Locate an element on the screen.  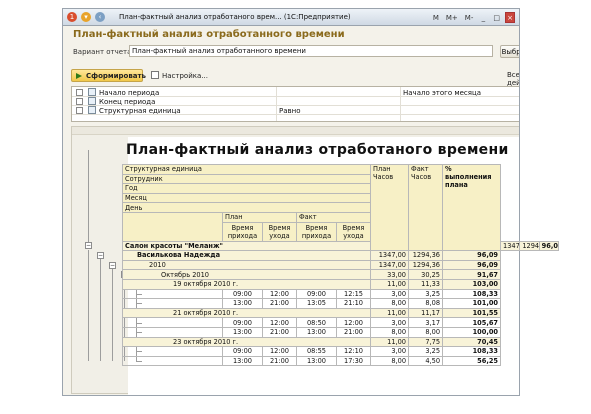
fact-hours: 3,25 is located at coordinates (426, 294).